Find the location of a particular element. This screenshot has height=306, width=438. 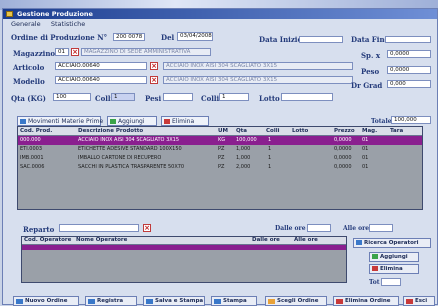

lotto-label: Lotto is located at coordinates (269, 98).